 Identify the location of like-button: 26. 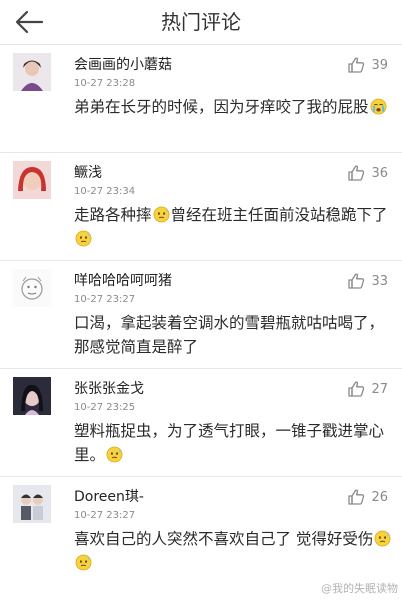
(367, 497).